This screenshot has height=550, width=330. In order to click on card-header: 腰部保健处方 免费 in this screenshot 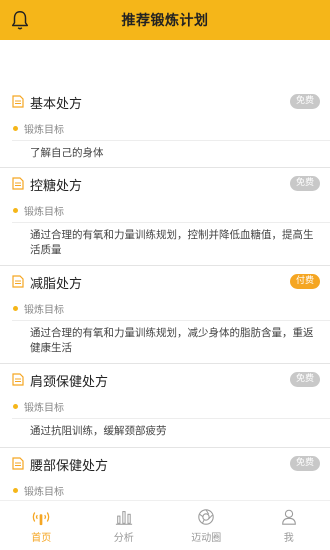, I will do `click(165, 463)`.